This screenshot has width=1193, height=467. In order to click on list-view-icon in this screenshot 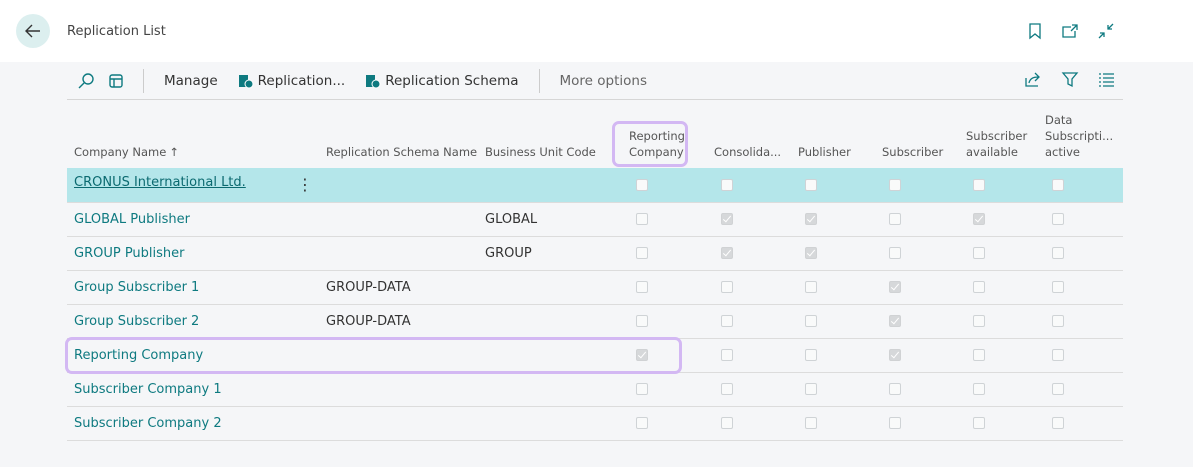, I will do `click(1106, 79)`.